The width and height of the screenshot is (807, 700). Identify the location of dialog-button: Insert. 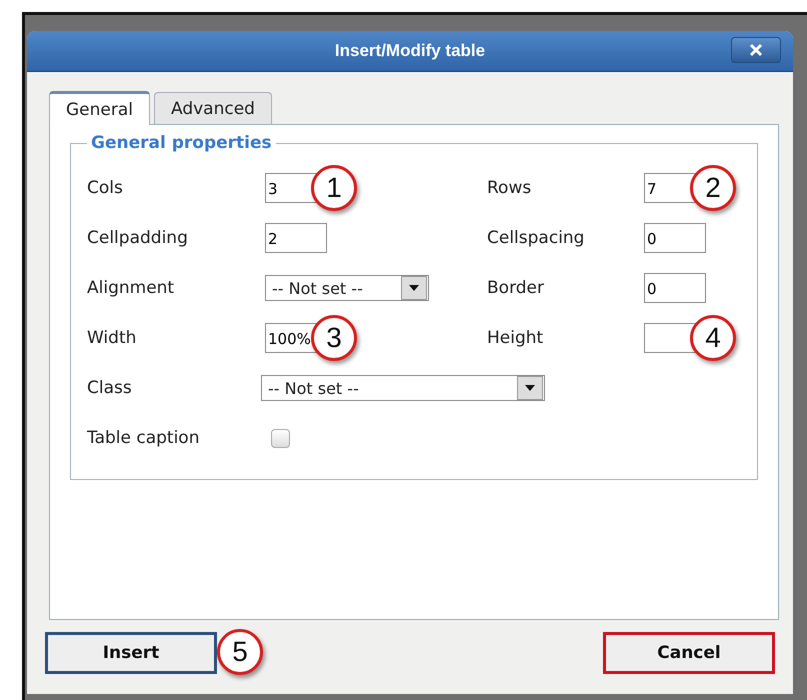
(131, 653).